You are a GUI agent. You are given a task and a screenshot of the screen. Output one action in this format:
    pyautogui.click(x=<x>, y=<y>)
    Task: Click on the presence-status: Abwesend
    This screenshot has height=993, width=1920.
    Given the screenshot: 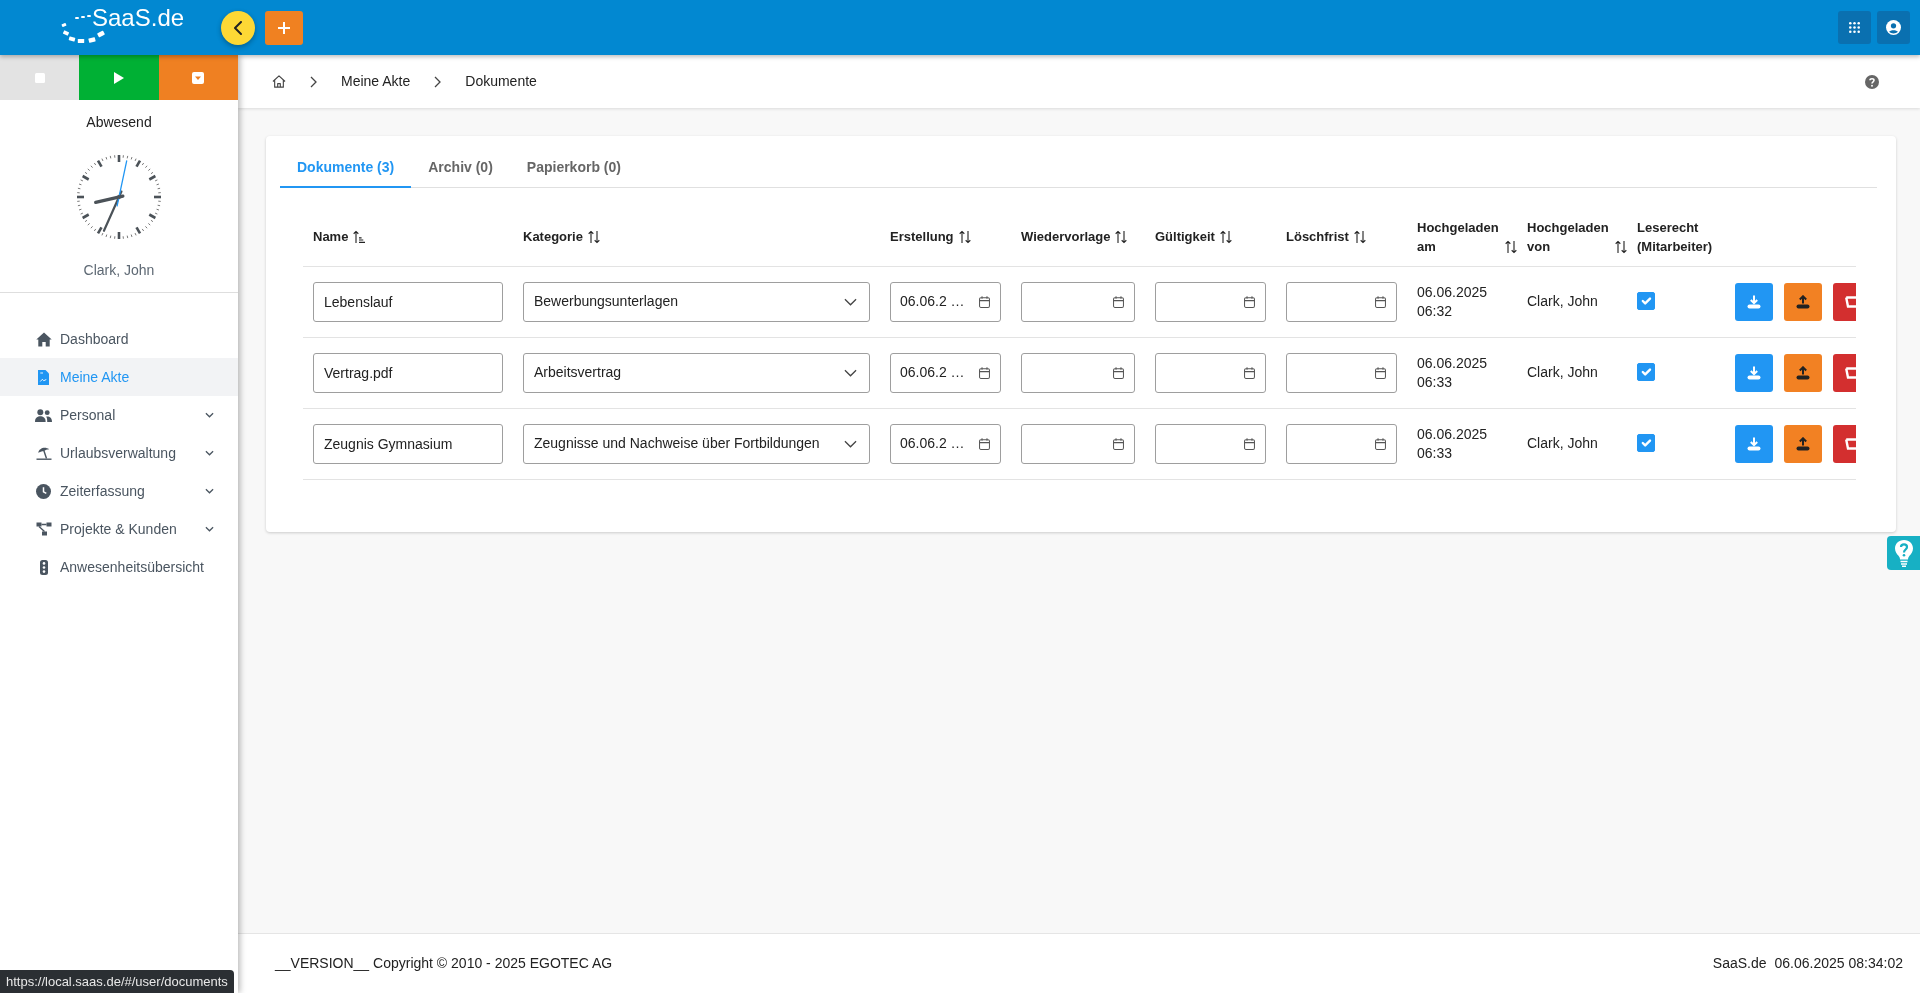 What is the action you would take?
    pyautogui.click(x=119, y=122)
    